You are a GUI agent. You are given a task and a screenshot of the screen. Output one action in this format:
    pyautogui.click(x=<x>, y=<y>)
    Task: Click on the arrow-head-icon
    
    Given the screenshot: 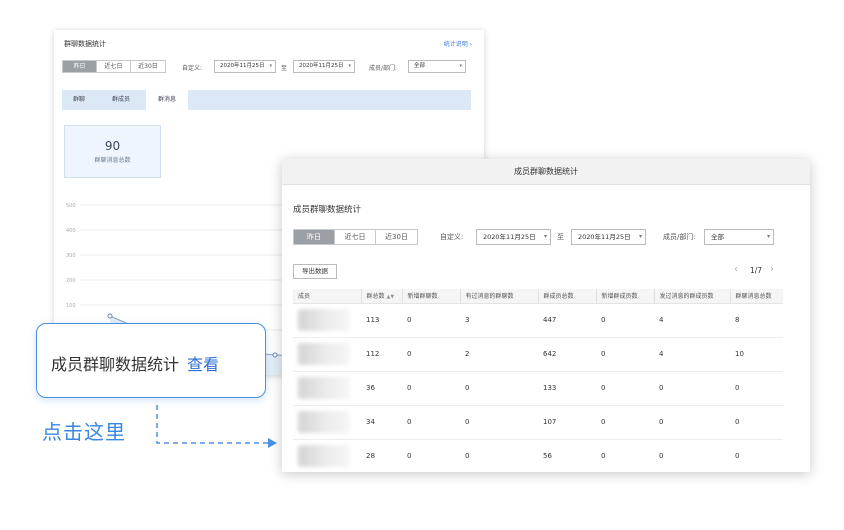 What is the action you would take?
    pyautogui.click(x=272, y=443)
    